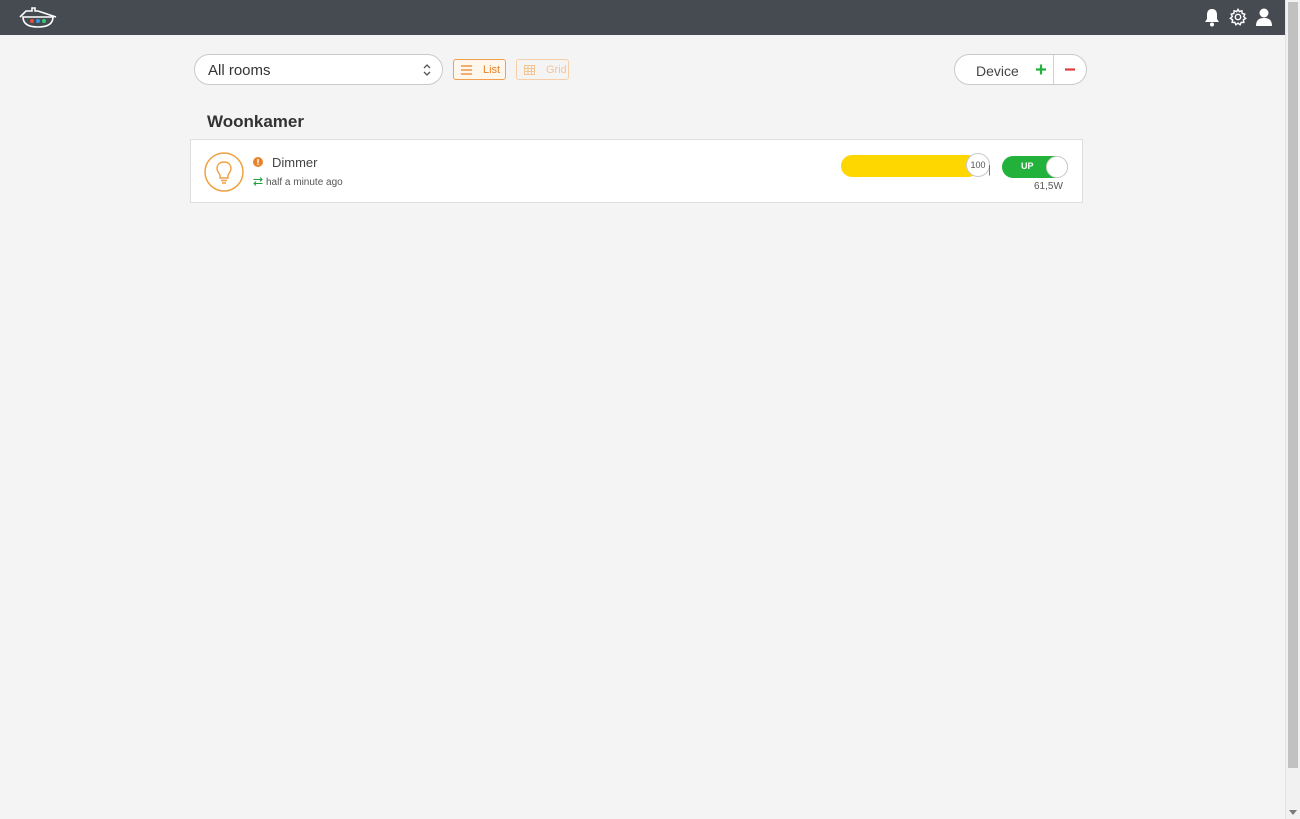 Image resolution: width=1300 pixels, height=819 pixels. What do you see at coordinates (492, 70) in the screenshot?
I see `list-view-label: List` at bounding box center [492, 70].